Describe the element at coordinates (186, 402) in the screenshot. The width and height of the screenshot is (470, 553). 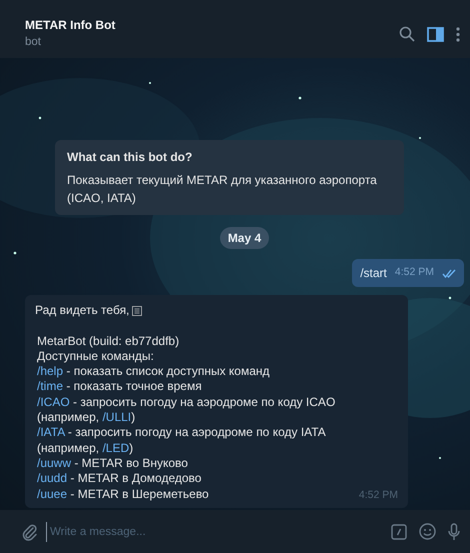
I see `message-line: /ICAO - запросить погоду на аэродроме по коду ICAO` at that location.